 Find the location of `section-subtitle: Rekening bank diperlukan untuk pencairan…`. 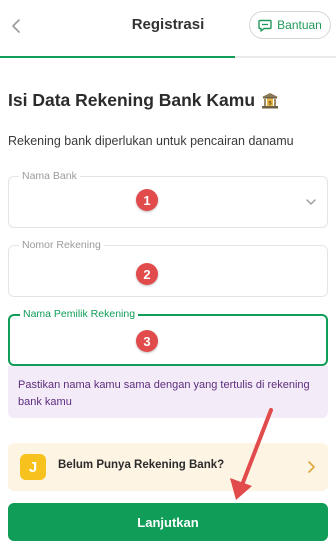

section-subtitle: Rekening bank diperlukan untuk pencairan… is located at coordinates (151, 141).